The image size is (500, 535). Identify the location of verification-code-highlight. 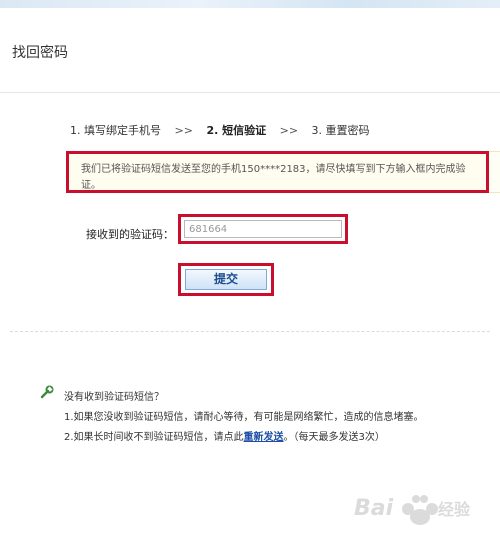
(263, 229).